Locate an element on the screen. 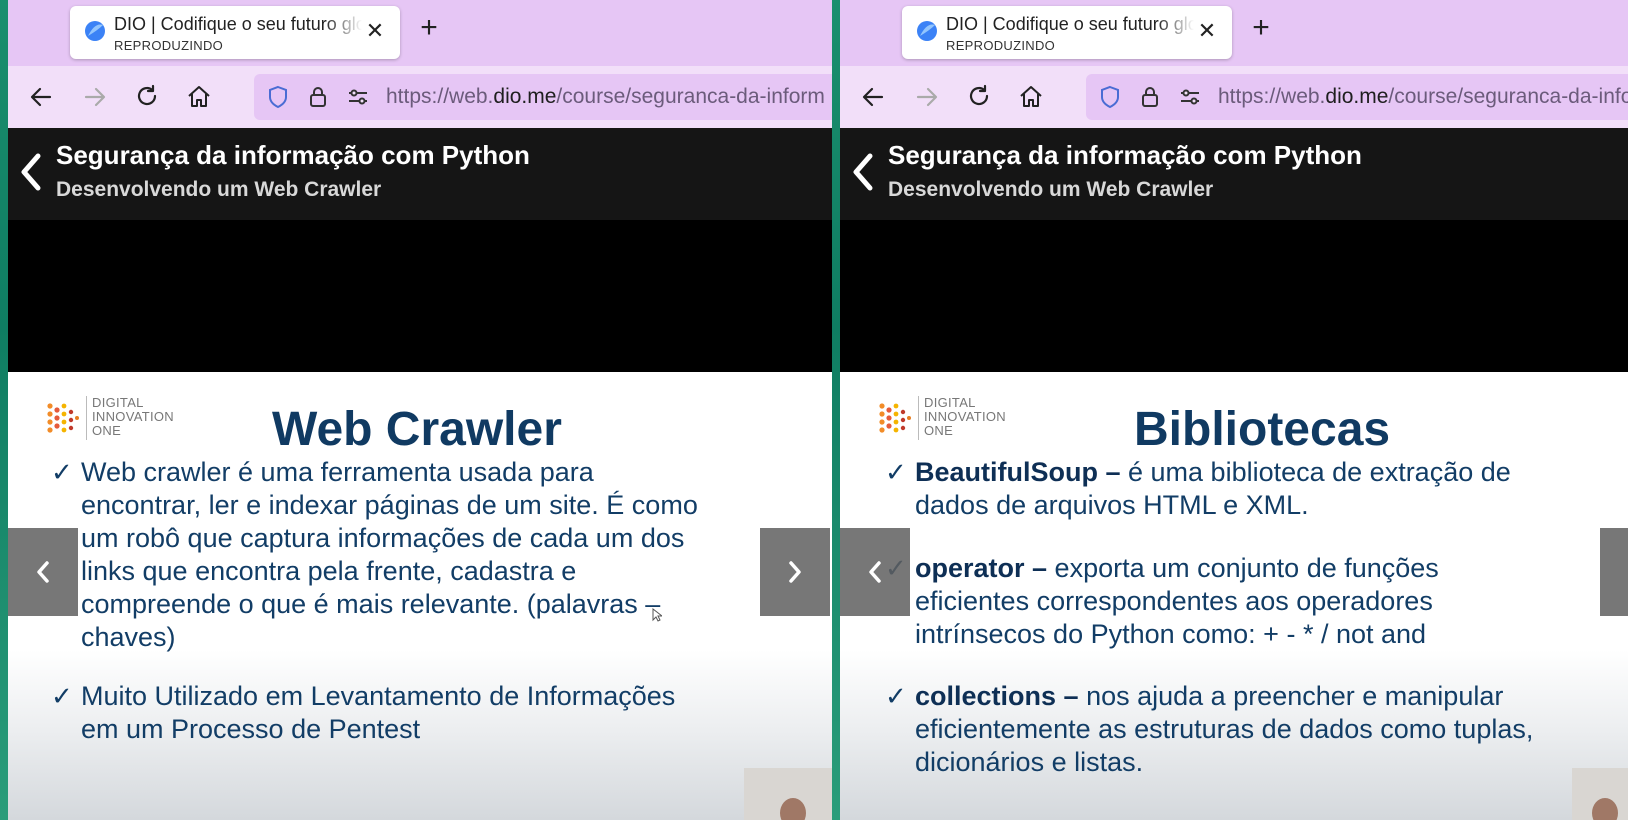 Image resolution: width=1628 pixels, height=820 pixels. slide-title: Bibliotecas is located at coordinates (1262, 429).